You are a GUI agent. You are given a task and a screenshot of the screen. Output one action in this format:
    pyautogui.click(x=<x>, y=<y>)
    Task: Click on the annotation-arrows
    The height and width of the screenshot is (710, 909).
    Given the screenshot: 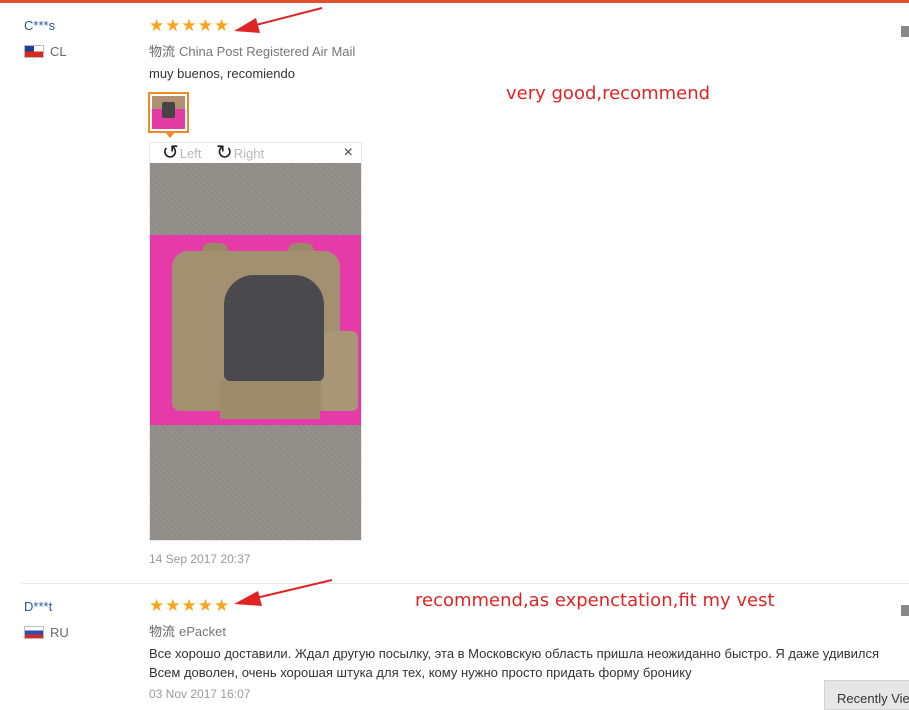 What is the action you would take?
    pyautogui.click(x=283, y=306)
    